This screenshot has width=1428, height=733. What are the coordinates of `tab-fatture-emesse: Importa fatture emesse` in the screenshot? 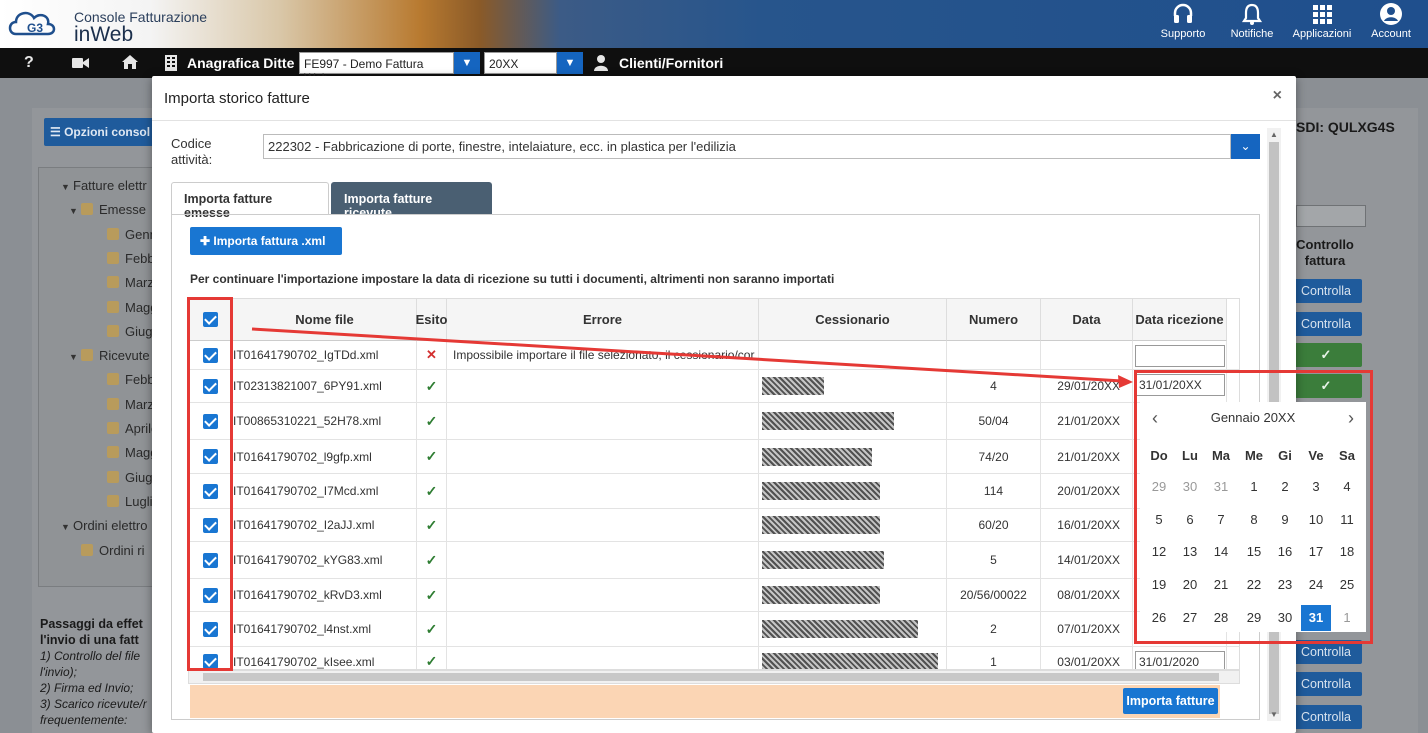 It's located at (250, 201).